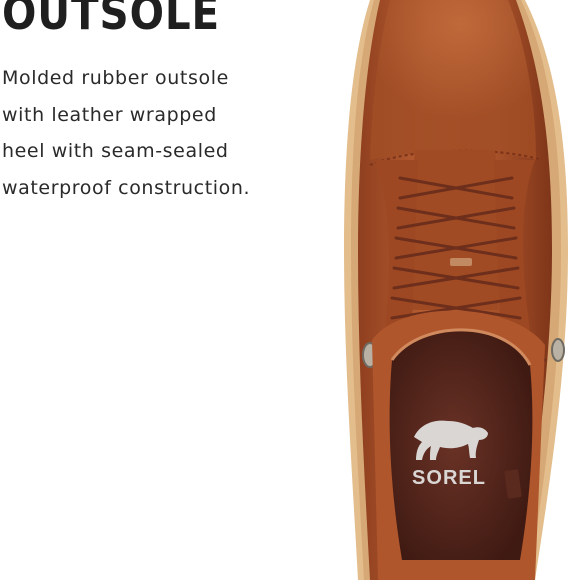 This screenshot has height=580, width=580. What do you see at coordinates (126, 187) in the screenshot?
I see `description-line: waterproof construction.` at bounding box center [126, 187].